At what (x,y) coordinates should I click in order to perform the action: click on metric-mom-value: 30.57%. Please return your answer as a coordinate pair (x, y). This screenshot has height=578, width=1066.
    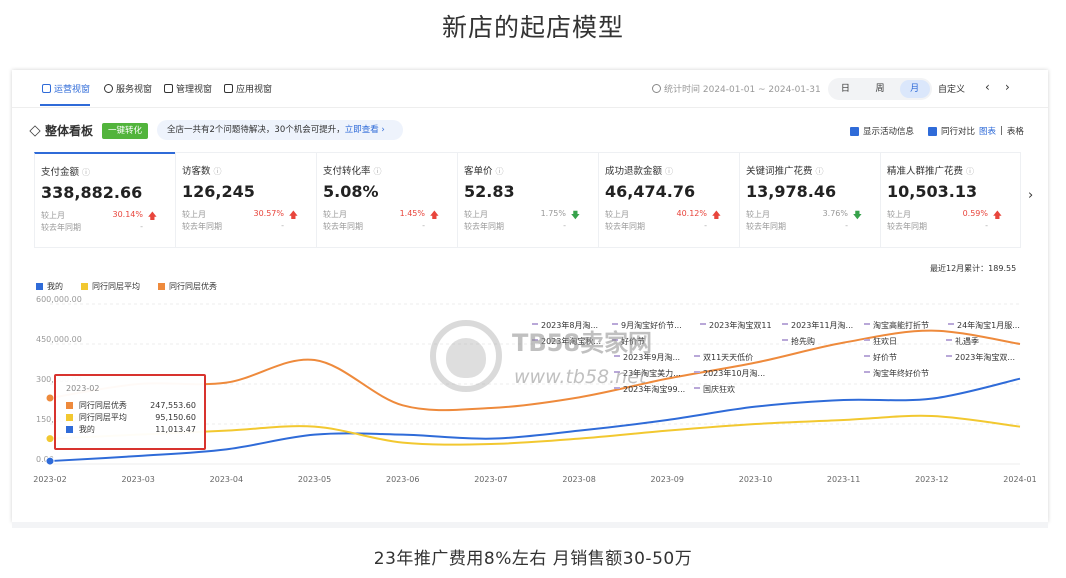
    Looking at the image, I should click on (268, 213).